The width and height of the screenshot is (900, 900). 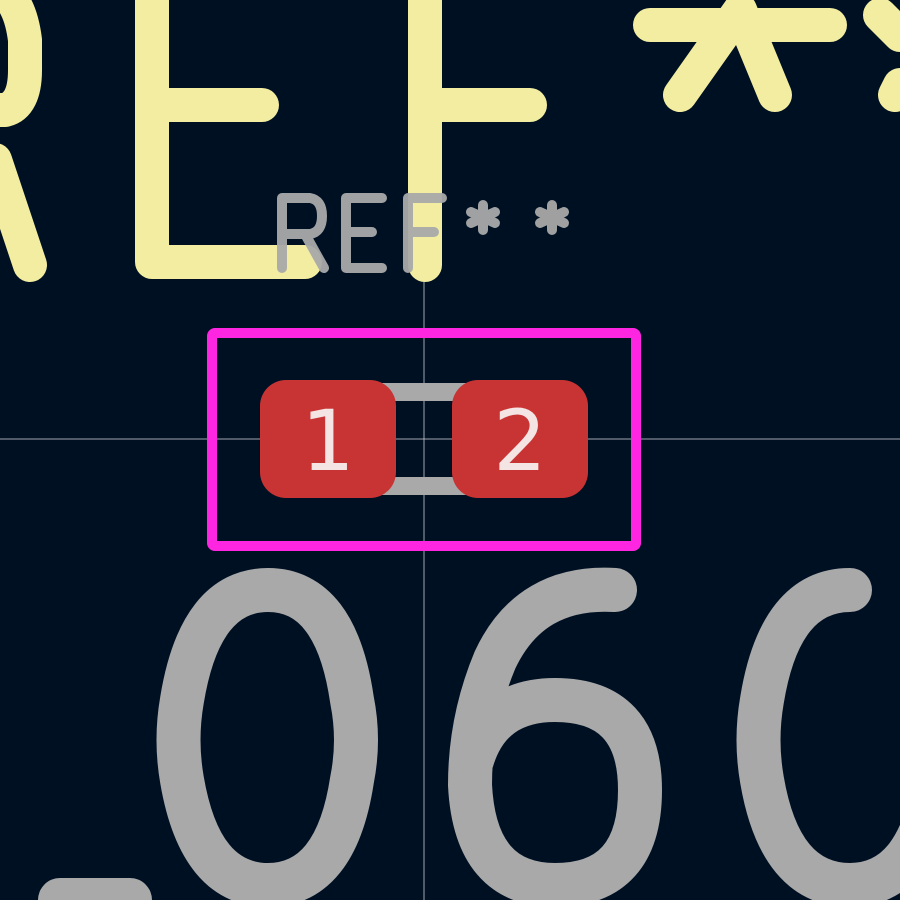 I want to click on pad-2-number: 2, so click(x=519, y=441).